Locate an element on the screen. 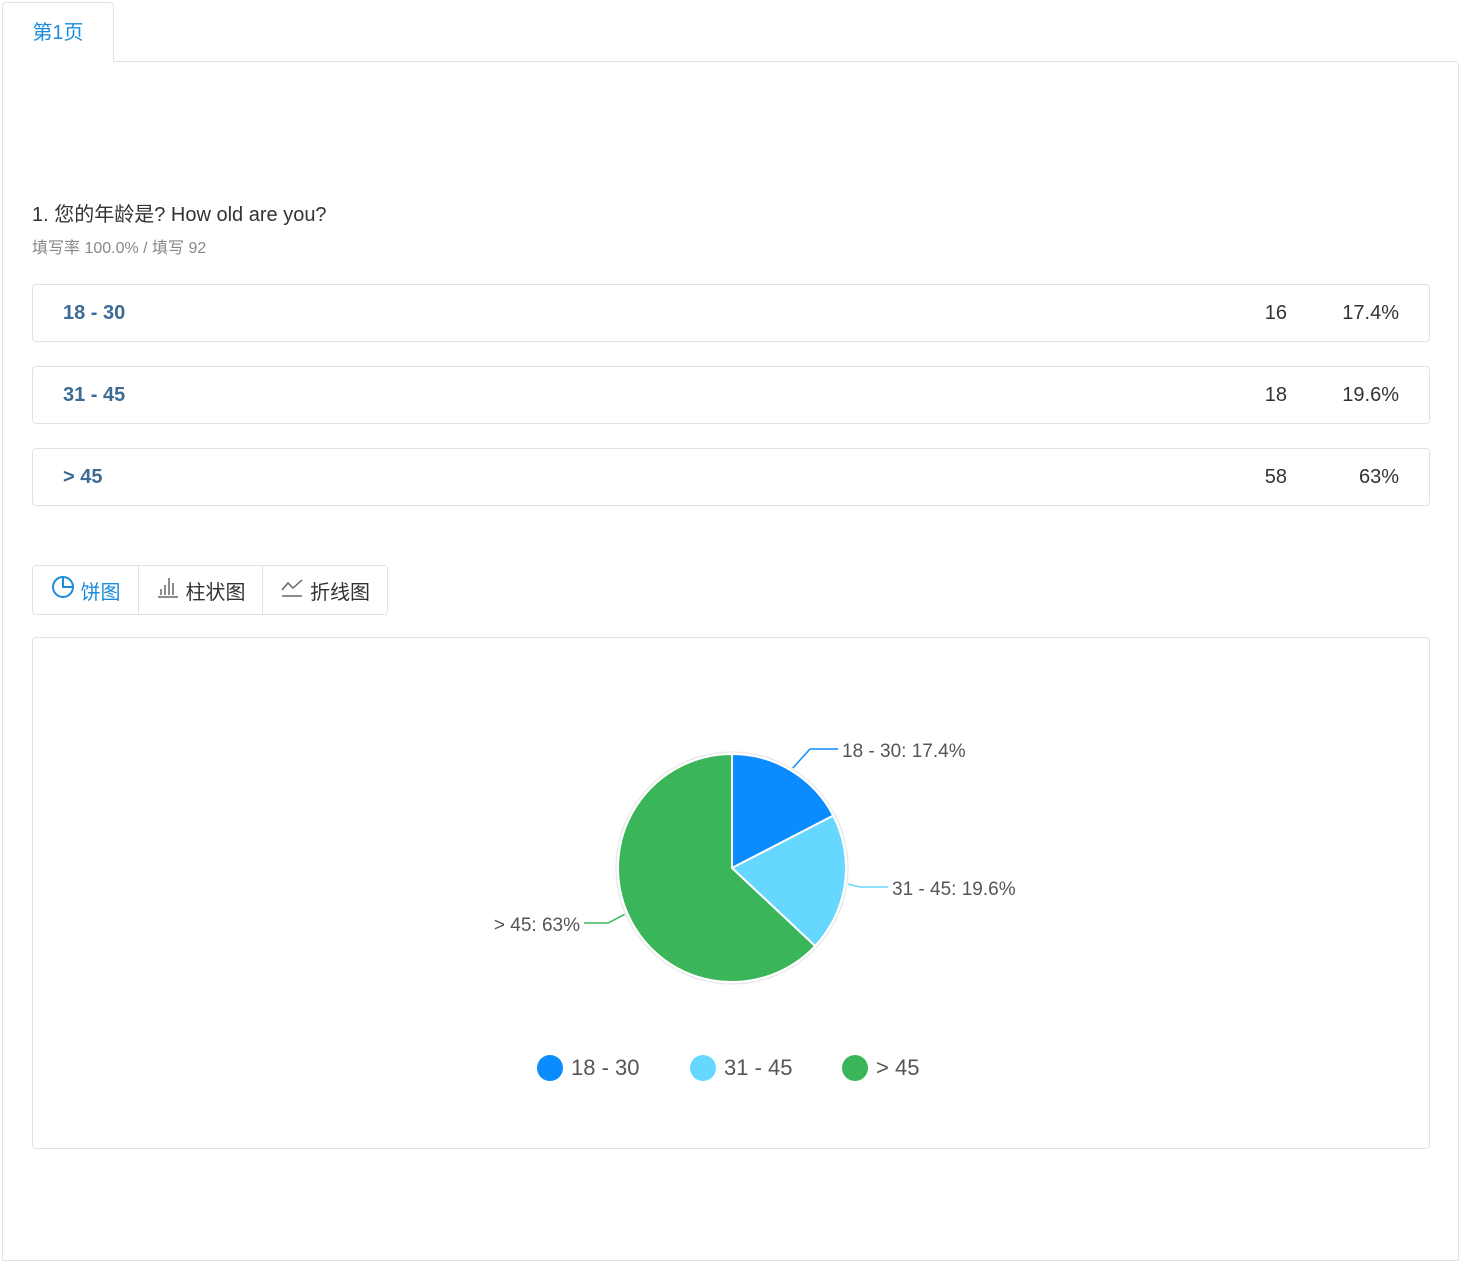 This screenshot has width=1461, height=1261. chart-legend: 18 - 30 31 - 45 > 45 is located at coordinates (730, 1068).